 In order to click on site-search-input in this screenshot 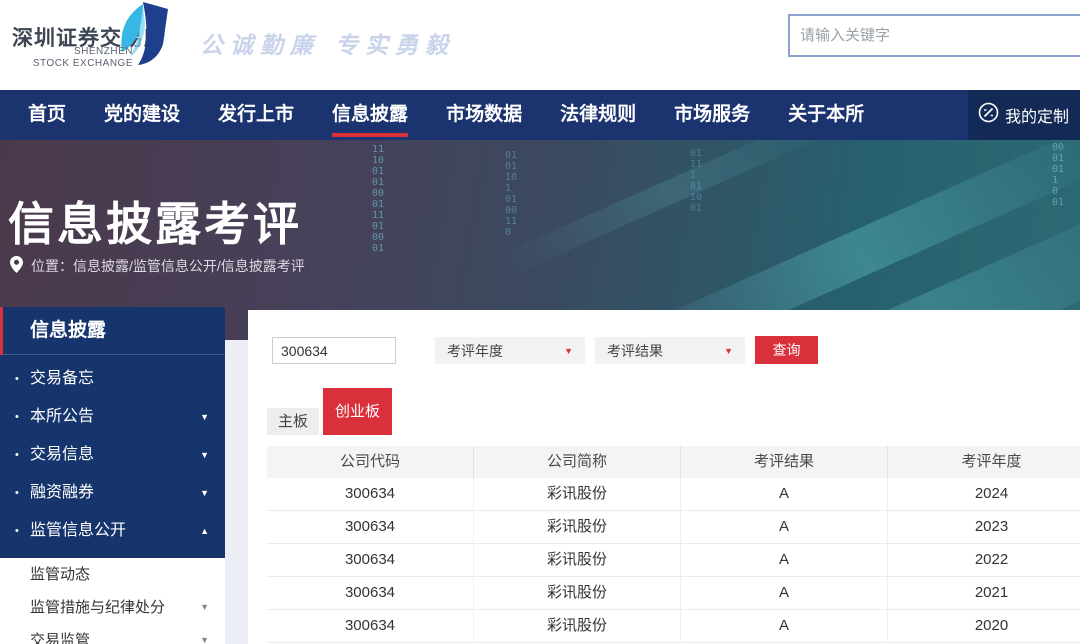, I will do `click(934, 35)`.